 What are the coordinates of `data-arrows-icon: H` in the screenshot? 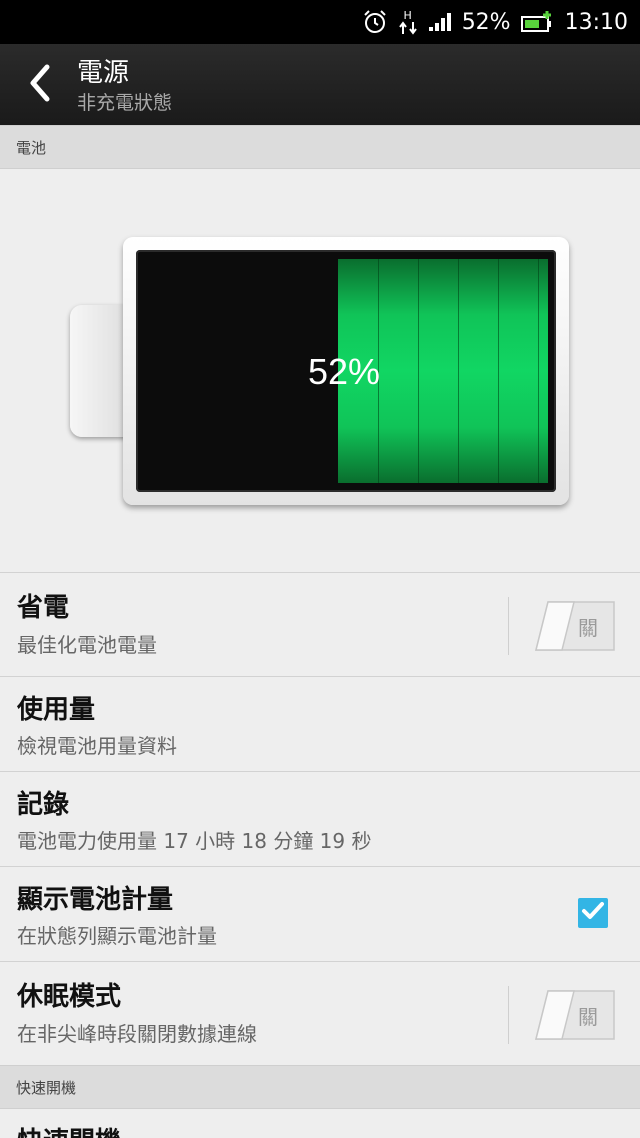 It's located at (408, 22).